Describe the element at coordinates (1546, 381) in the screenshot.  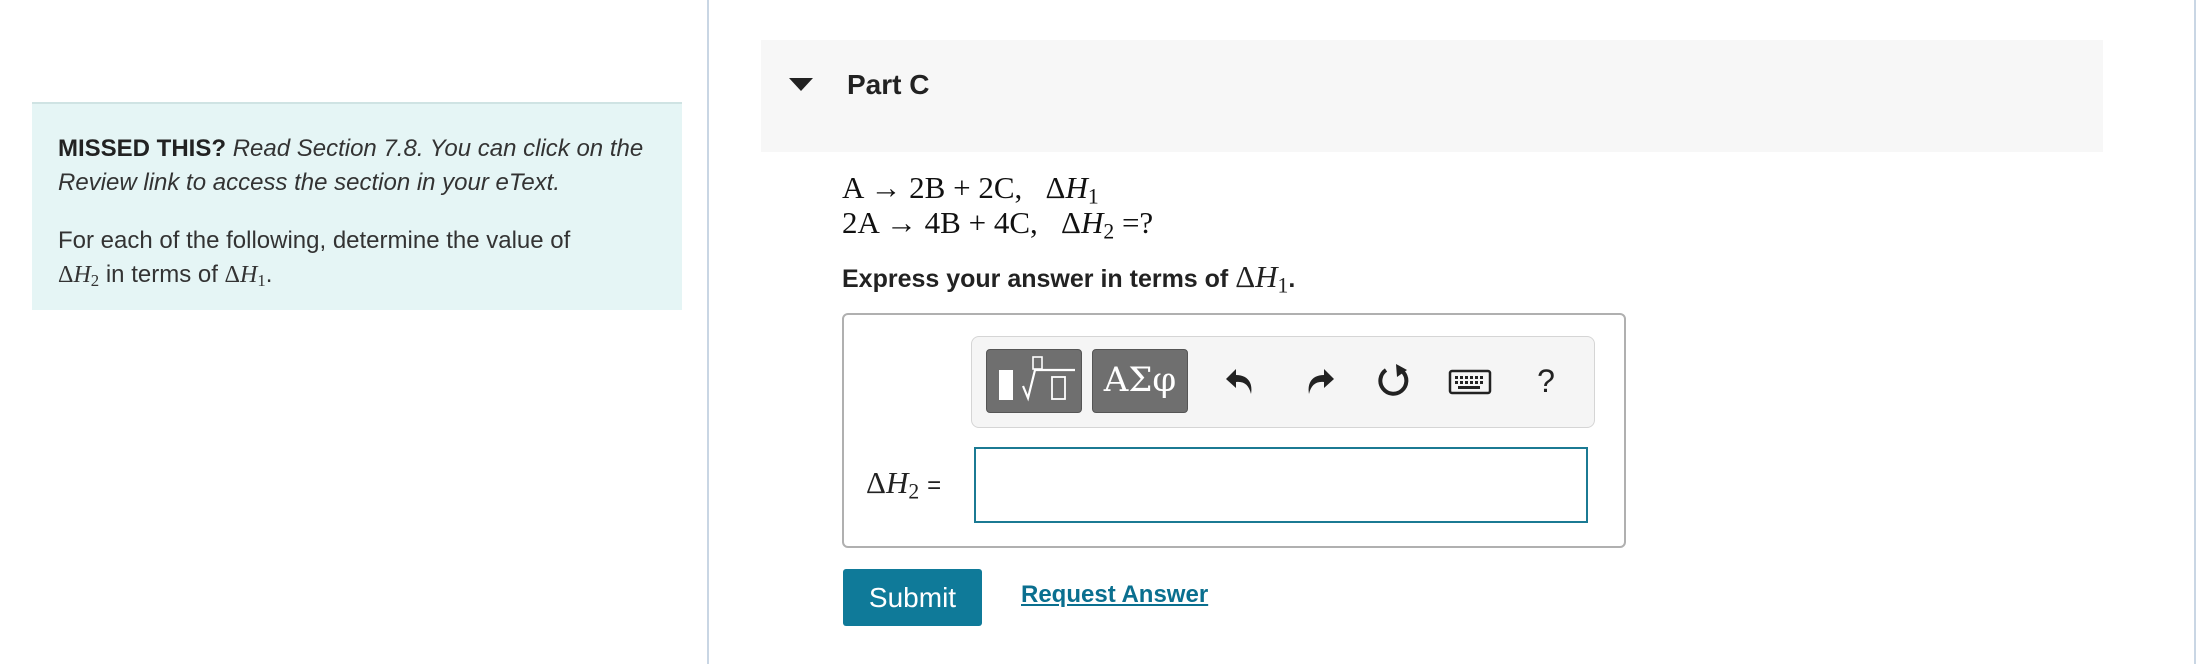
I see `help-icon: ?` at that location.